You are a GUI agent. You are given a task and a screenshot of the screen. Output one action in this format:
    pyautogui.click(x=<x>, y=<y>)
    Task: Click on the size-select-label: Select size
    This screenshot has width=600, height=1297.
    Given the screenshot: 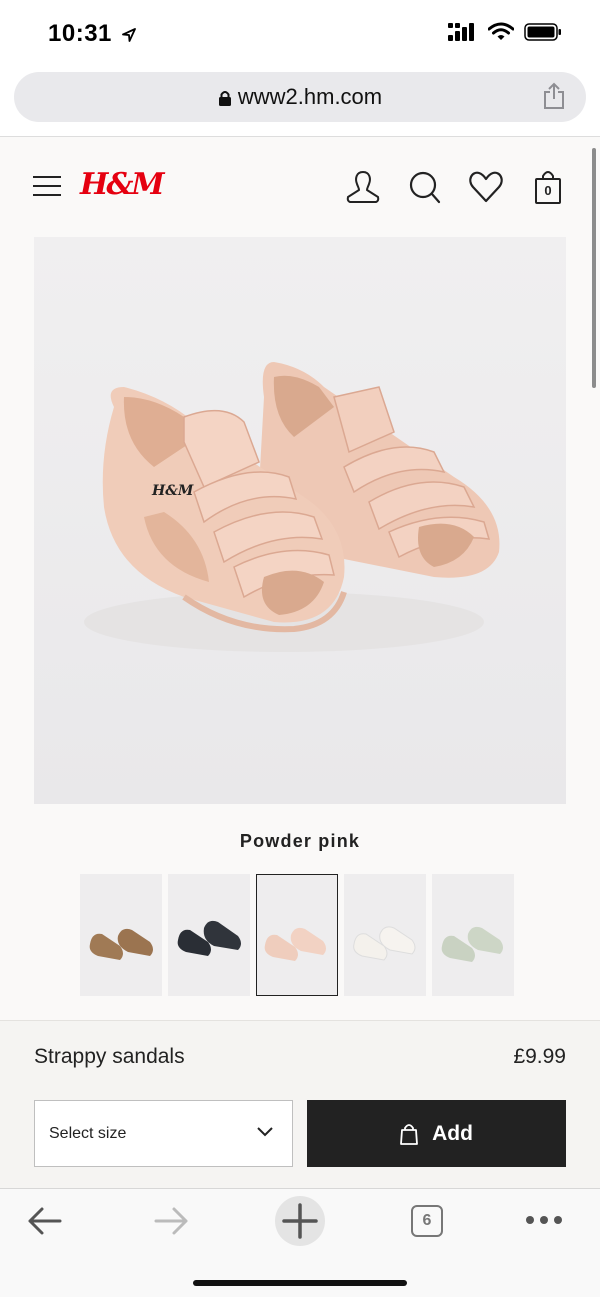 What is the action you would take?
    pyautogui.click(x=88, y=1133)
    